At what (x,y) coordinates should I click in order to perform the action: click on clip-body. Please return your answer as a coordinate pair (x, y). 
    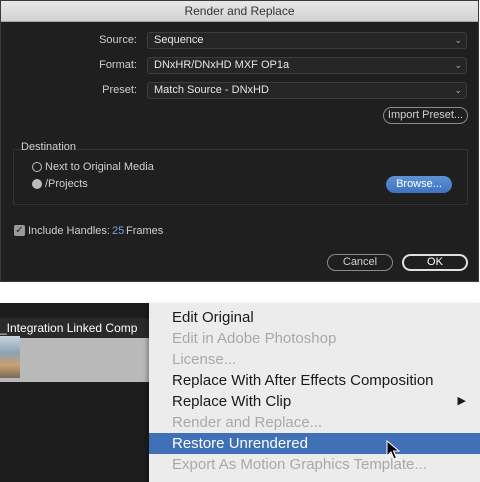
    Looking at the image, I should click on (80, 360).